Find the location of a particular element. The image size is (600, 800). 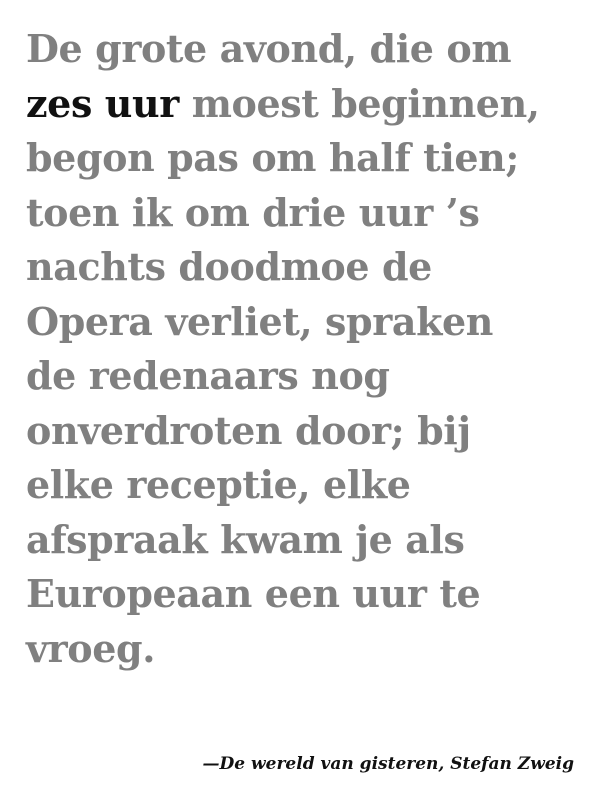

quote-line: de redenaars nog is located at coordinates (306, 376).